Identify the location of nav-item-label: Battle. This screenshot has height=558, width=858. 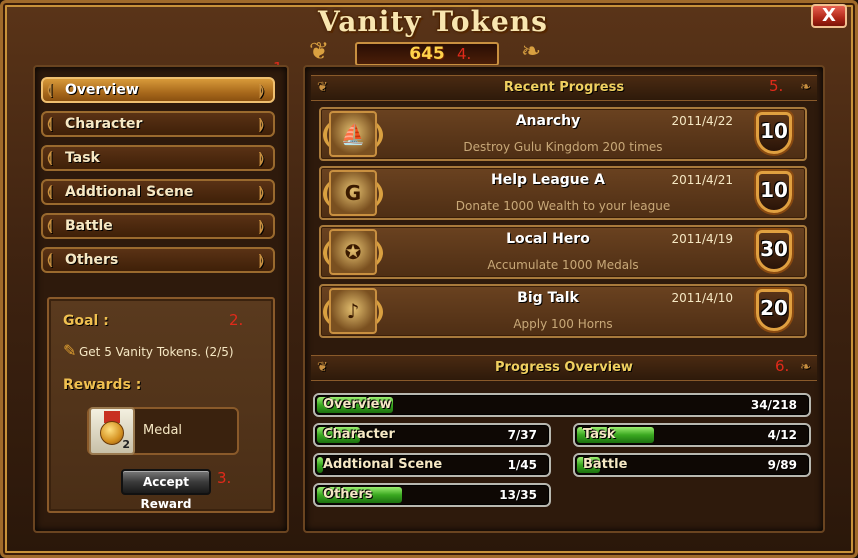
(89, 226).